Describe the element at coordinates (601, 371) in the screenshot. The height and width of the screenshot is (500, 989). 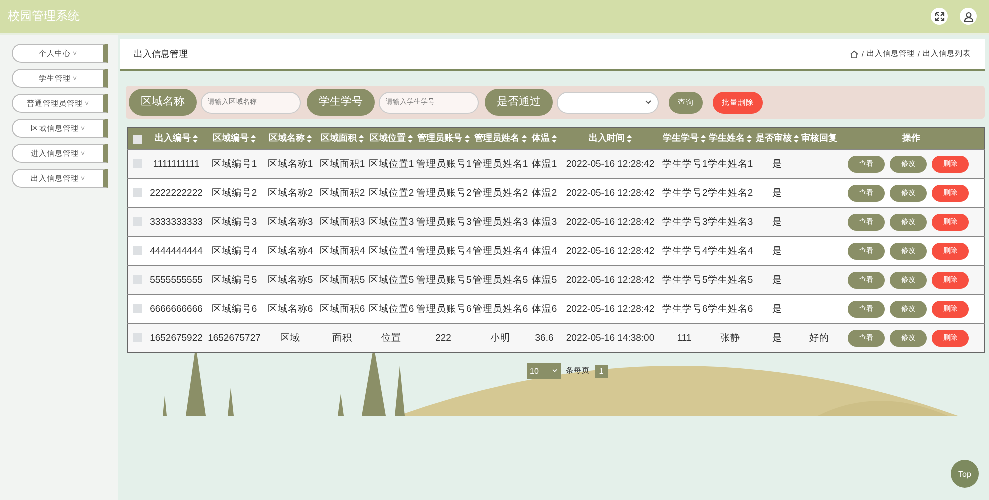
I see `page-button: 1` at that location.